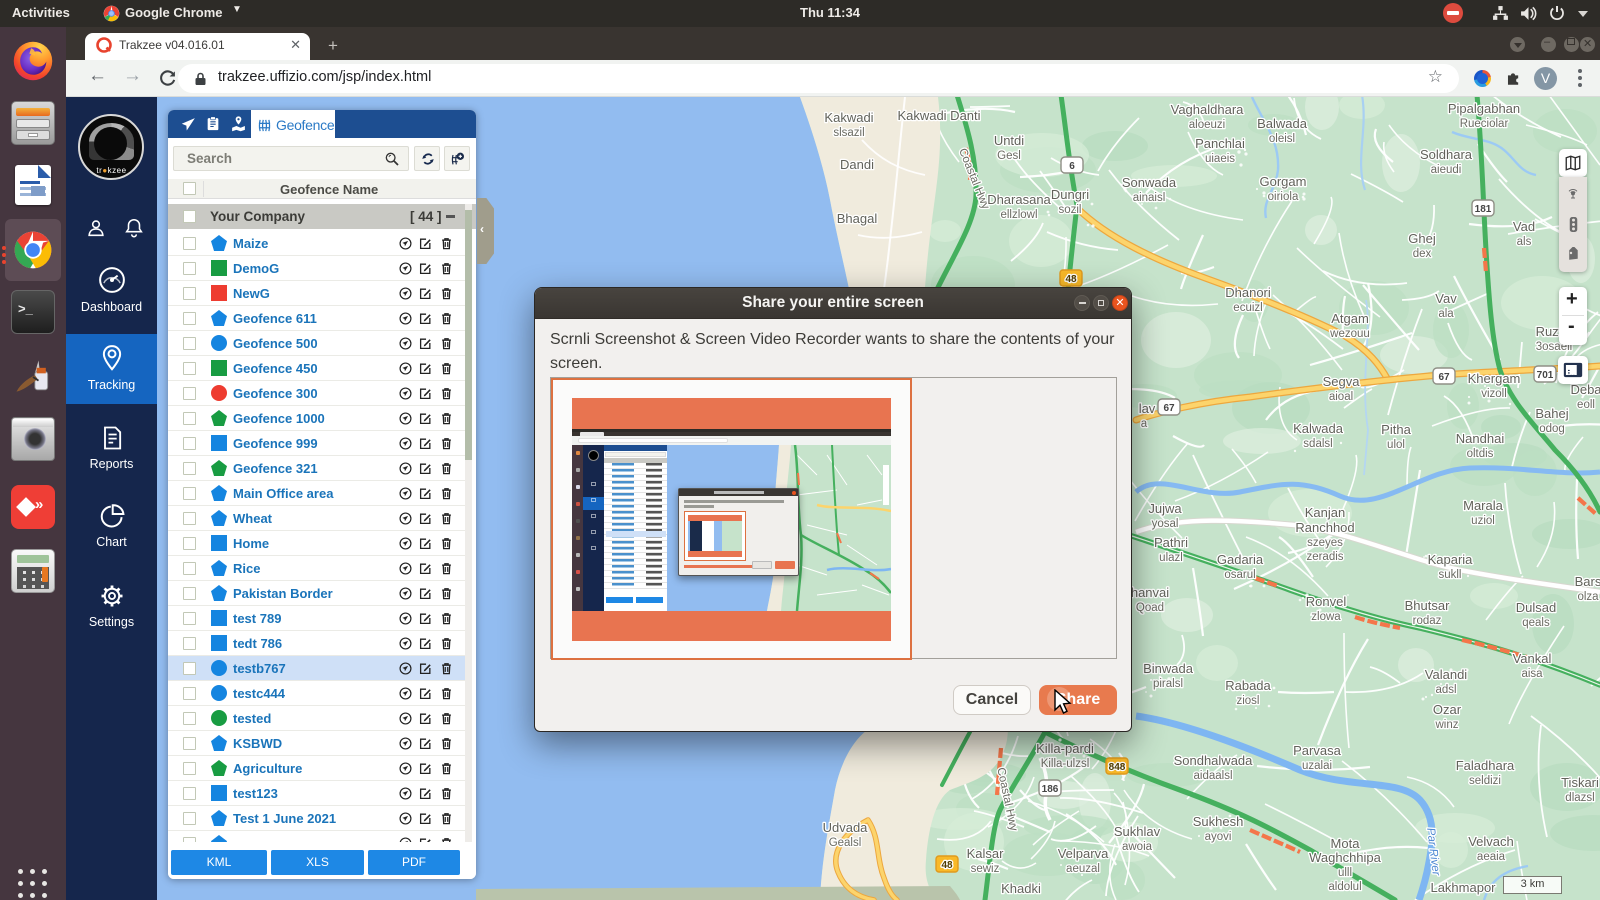 The width and height of the screenshot is (1600, 900). Describe the element at coordinates (1427, 621) in the screenshot. I see `svg-text: rodaz` at that location.